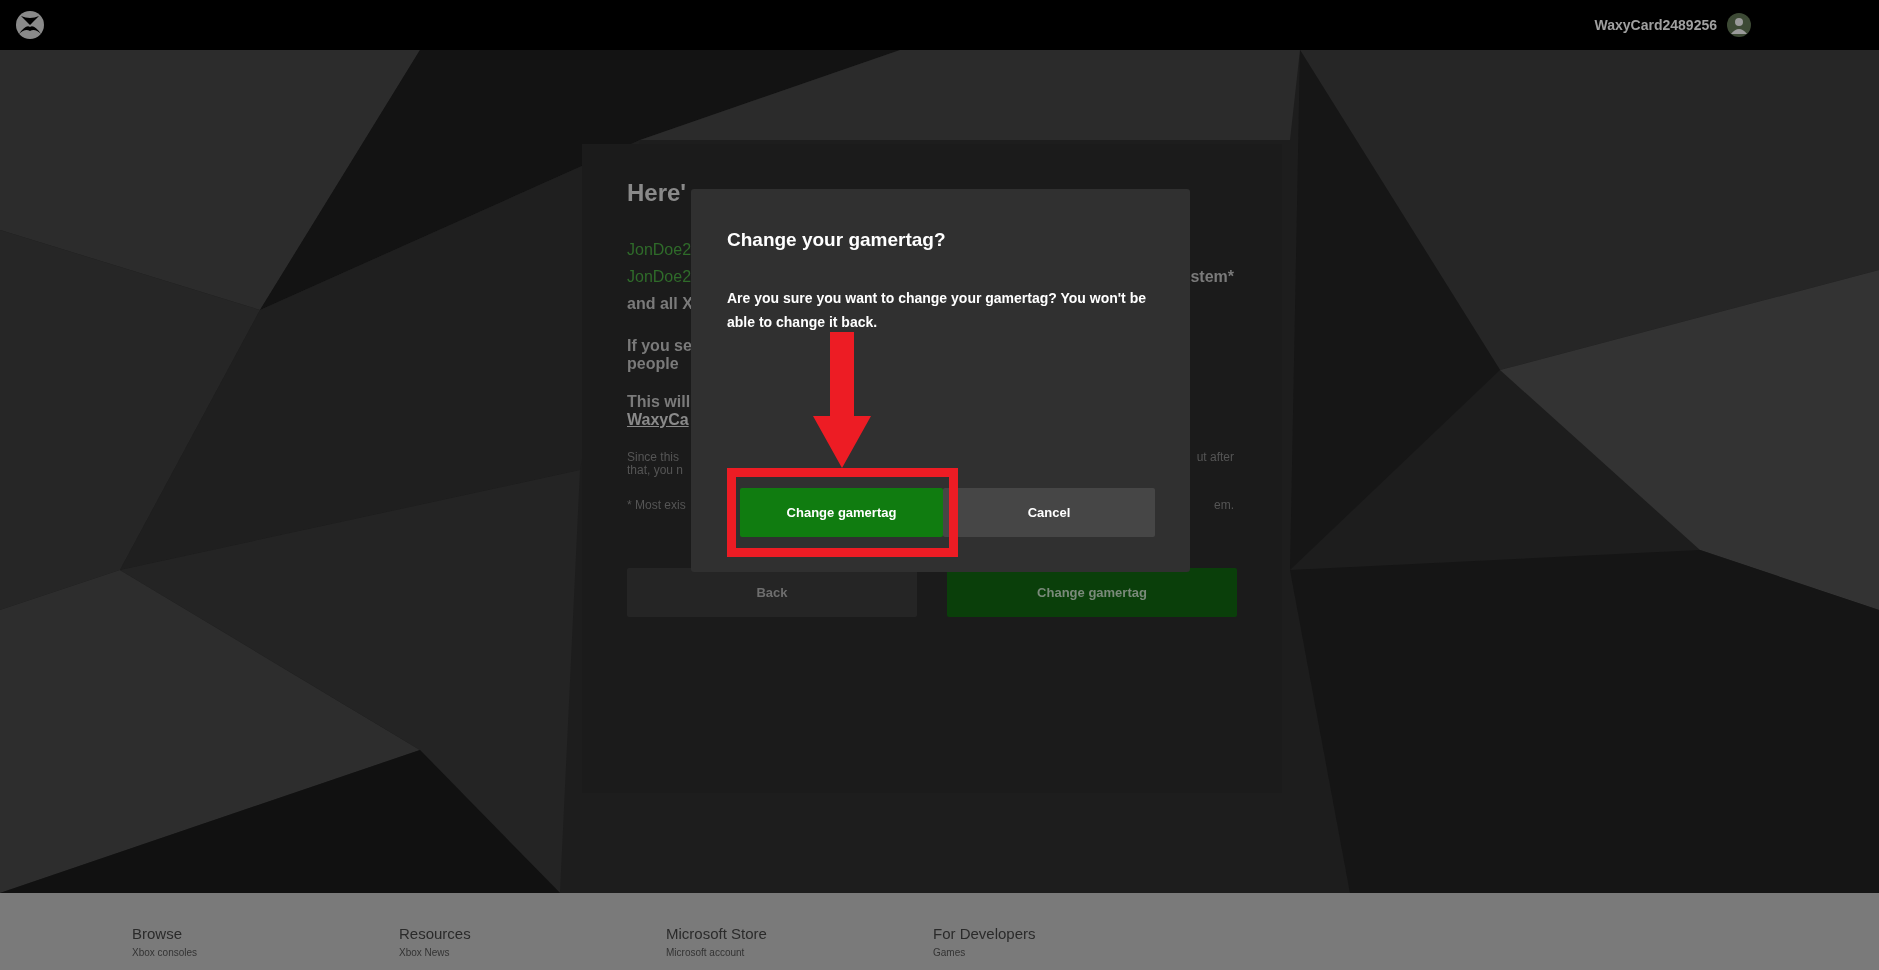 This screenshot has height=970, width=1879. What do you see at coordinates (265, 953) in the screenshot?
I see `footer-link: Xbox consoles` at bounding box center [265, 953].